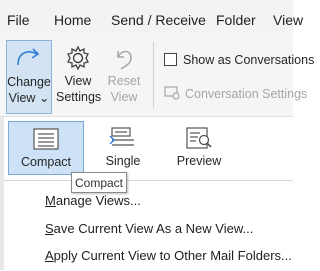 The height and width of the screenshot is (271, 320). I want to click on view-settings-button: View Settings, so click(79, 73).